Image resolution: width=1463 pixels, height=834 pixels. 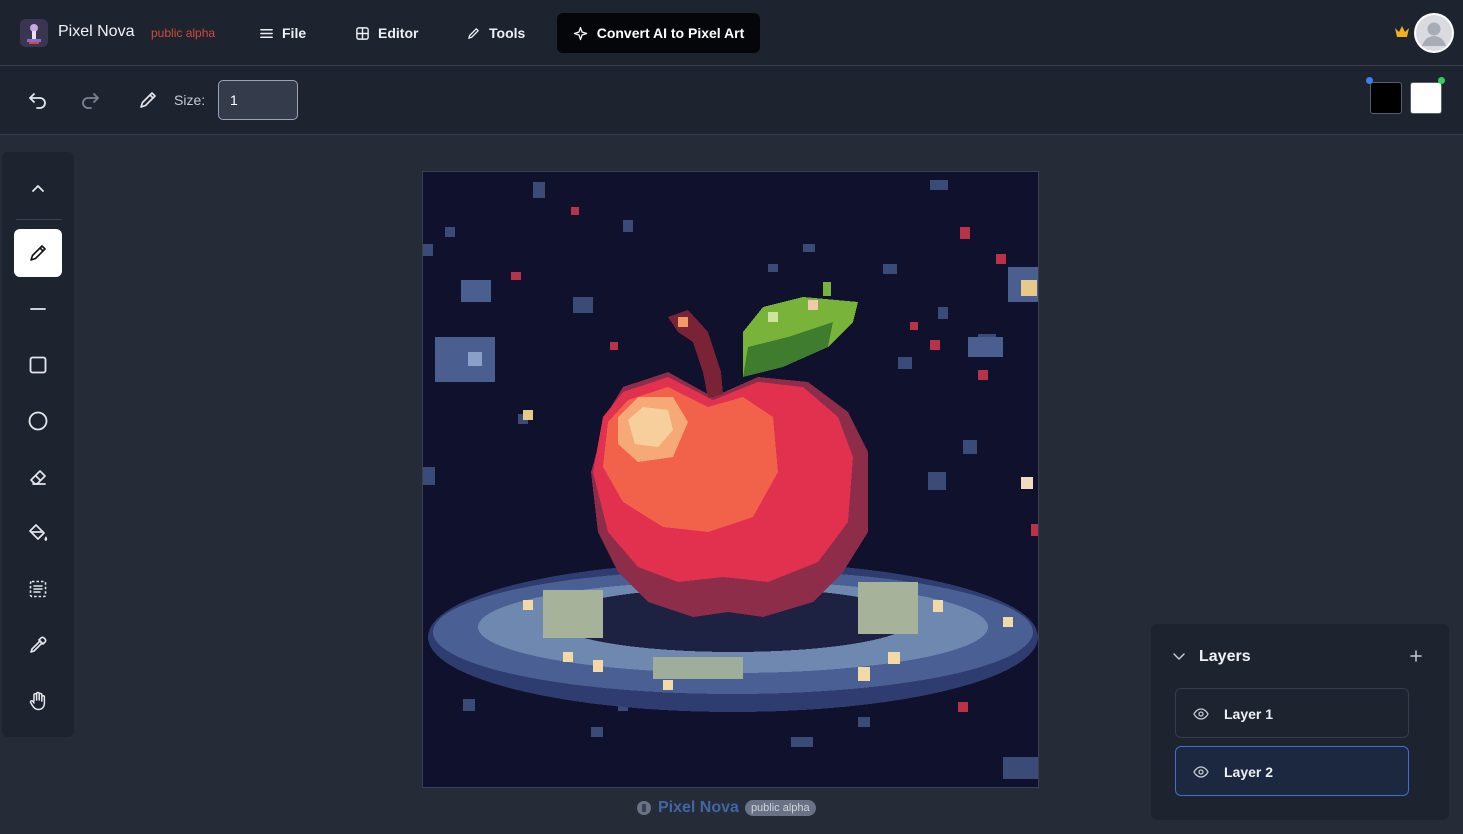 What do you see at coordinates (507, 33) in the screenshot?
I see `tools-menu-label: Tools` at bounding box center [507, 33].